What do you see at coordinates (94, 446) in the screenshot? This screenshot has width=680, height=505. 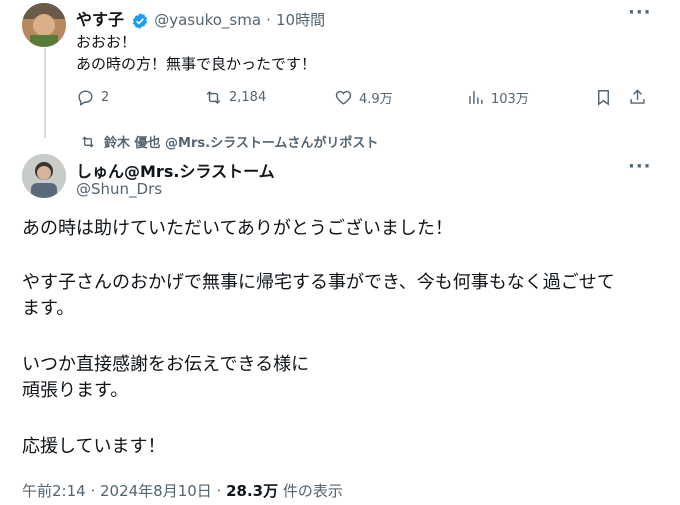 I see `tweet2-paragraph-4: 応援しています！` at bounding box center [94, 446].